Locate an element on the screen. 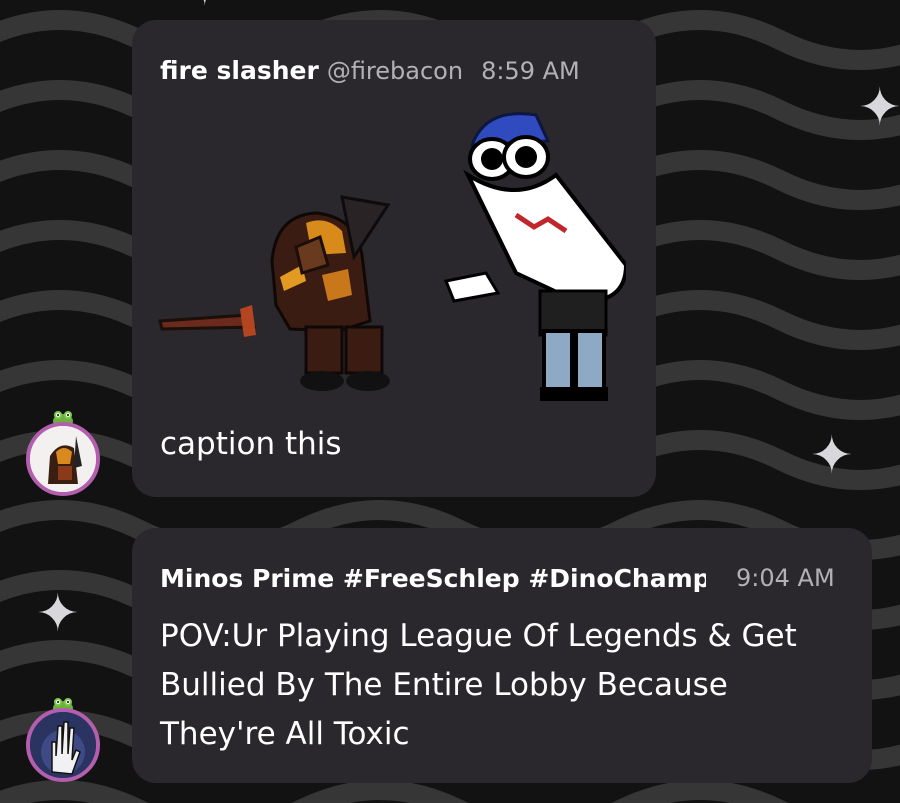 The height and width of the screenshot is (803, 900). timestamp: 8:59 AM is located at coordinates (530, 71).